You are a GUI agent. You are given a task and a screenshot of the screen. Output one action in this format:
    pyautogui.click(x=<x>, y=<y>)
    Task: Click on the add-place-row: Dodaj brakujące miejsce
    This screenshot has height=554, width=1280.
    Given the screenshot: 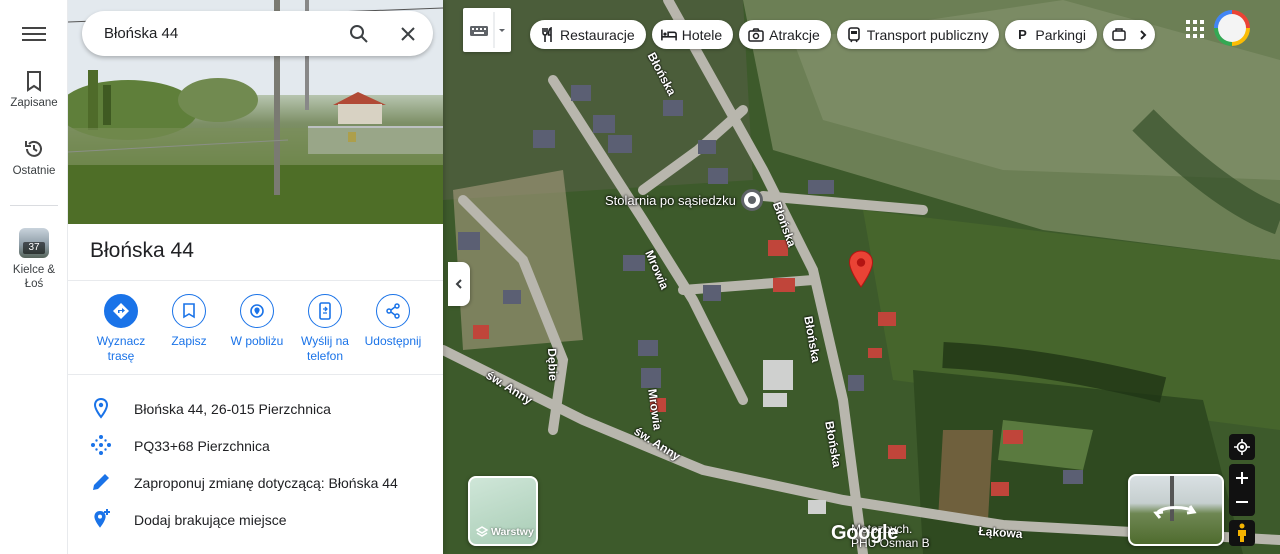 What is the action you would take?
    pyautogui.click(x=255, y=520)
    